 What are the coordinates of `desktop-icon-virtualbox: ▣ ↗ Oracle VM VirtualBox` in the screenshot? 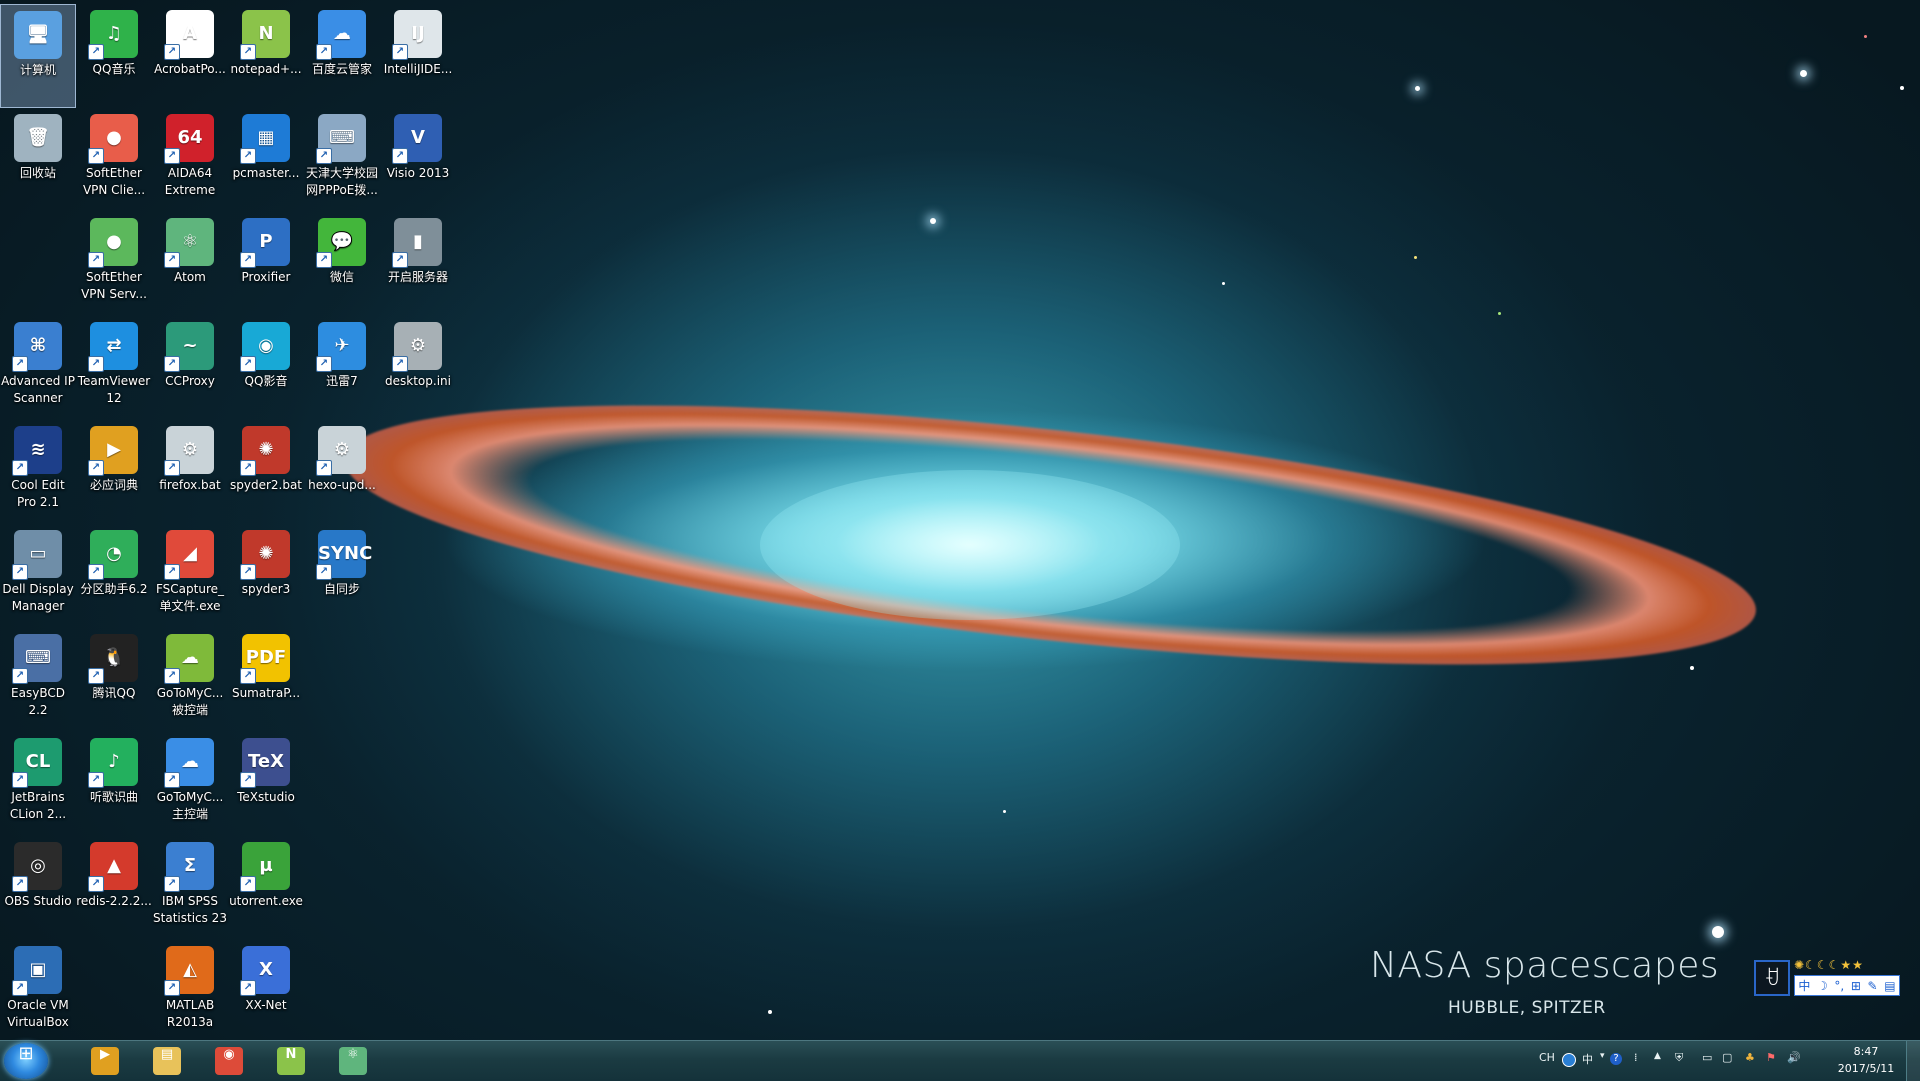 It's located at (38, 990).